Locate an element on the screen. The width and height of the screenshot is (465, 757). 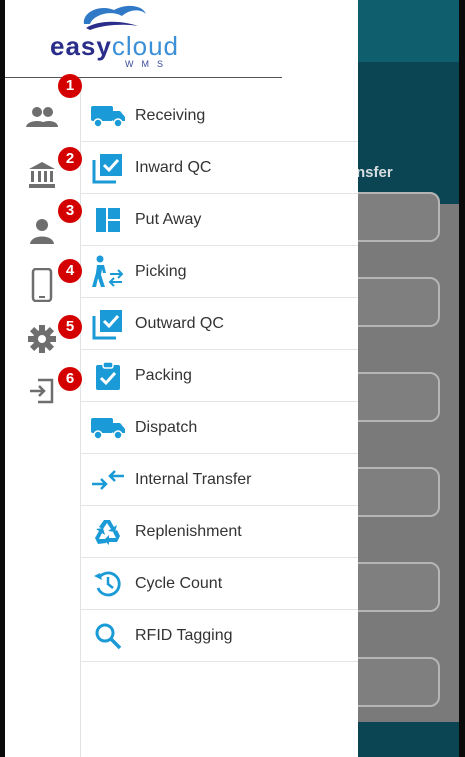
step-badge: 5 is located at coordinates (70, 327).